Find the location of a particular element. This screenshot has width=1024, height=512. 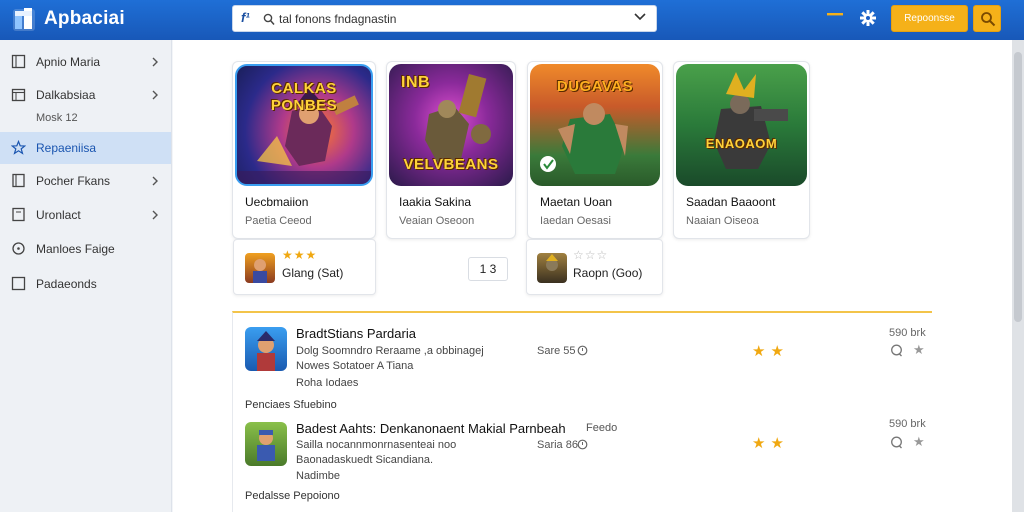

sidebar-item-label: Apnio Maria is located at coordinates (68, 62).